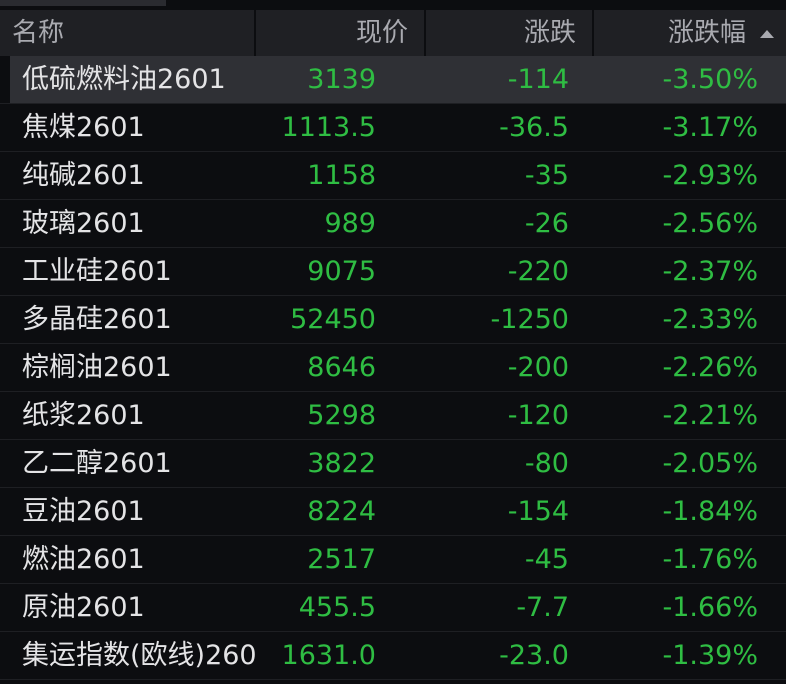  Describe the element at coordinates (393, 272) in the screenshot. I see `table-row: 工业硅2601 9075 -220 -2.37%` at that location.